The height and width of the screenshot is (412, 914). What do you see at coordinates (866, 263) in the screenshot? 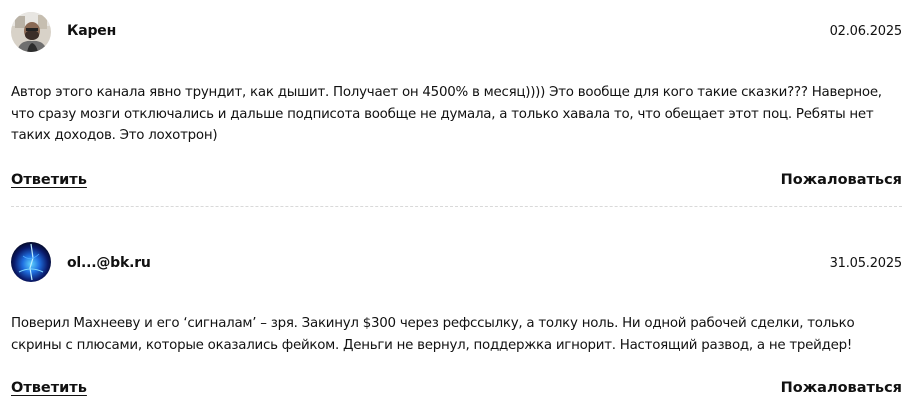
I see `comment-date: 31.05.2025` at bounding box center [866, 263].